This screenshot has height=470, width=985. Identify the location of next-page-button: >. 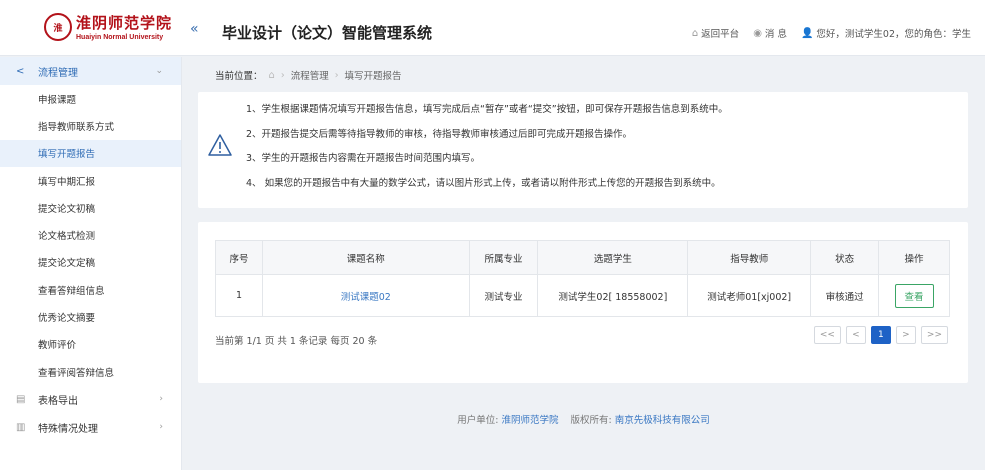
(905, 335).